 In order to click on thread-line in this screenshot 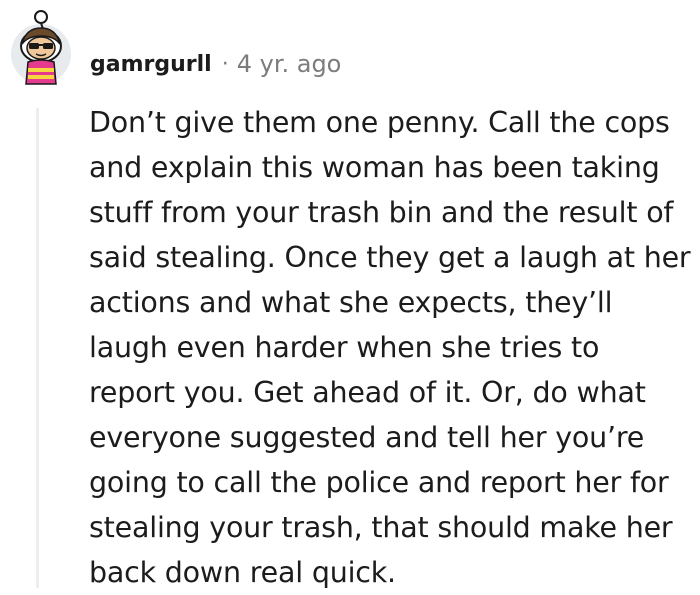, I will do `click(37, 348)`.